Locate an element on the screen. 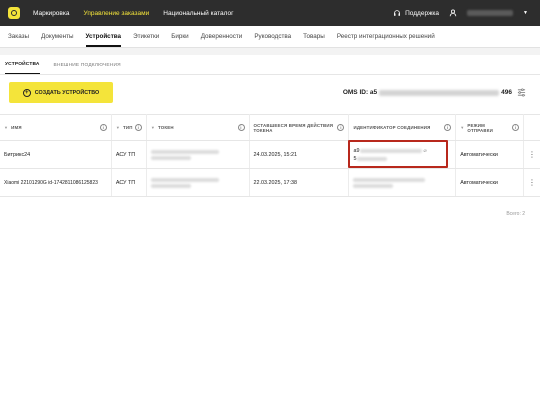 This screenshot has width=540, height=409. subnav-guides: Руководства is located at coordinates (272, 36).